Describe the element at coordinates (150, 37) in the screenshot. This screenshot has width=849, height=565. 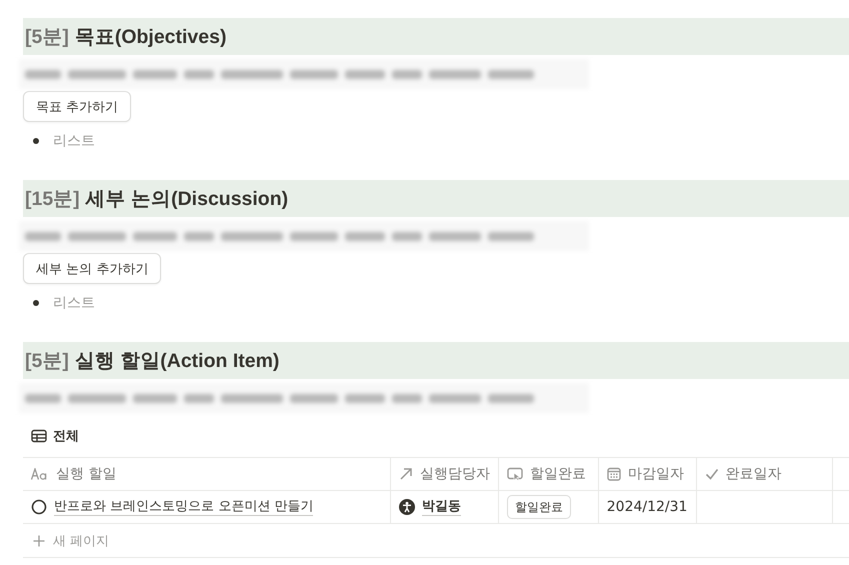
I see `heading-title: 목표(Objectives)` at that location.